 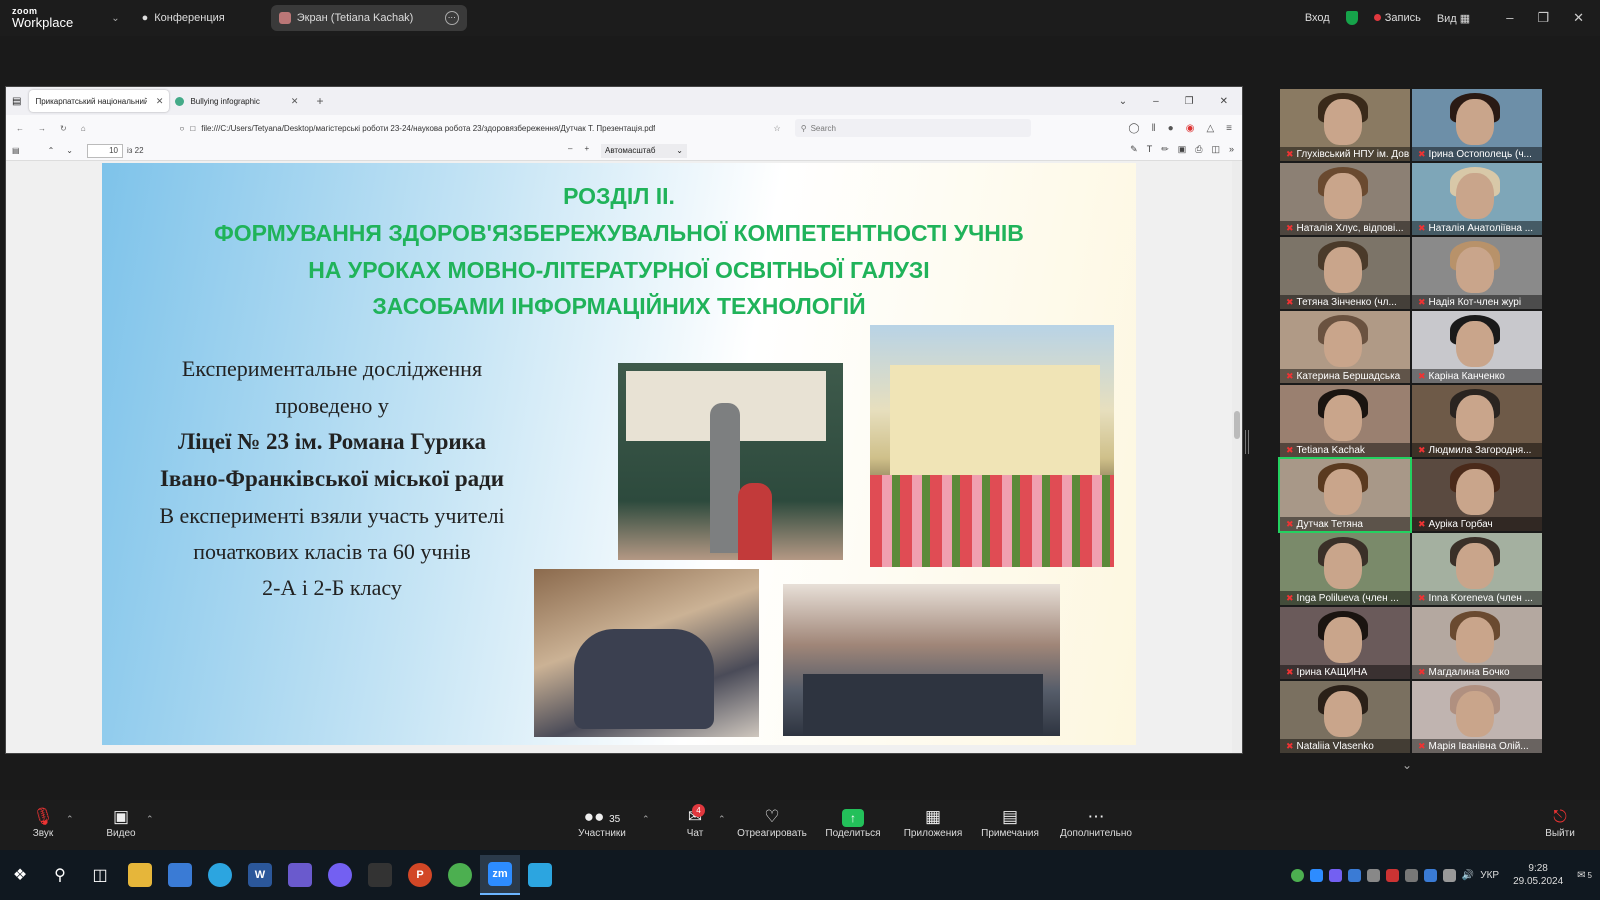 What do you see at coordinates (933, 822) in the screenshot?
I see `apps-button: ▦ Приложения` at bounding box center [933, 822].